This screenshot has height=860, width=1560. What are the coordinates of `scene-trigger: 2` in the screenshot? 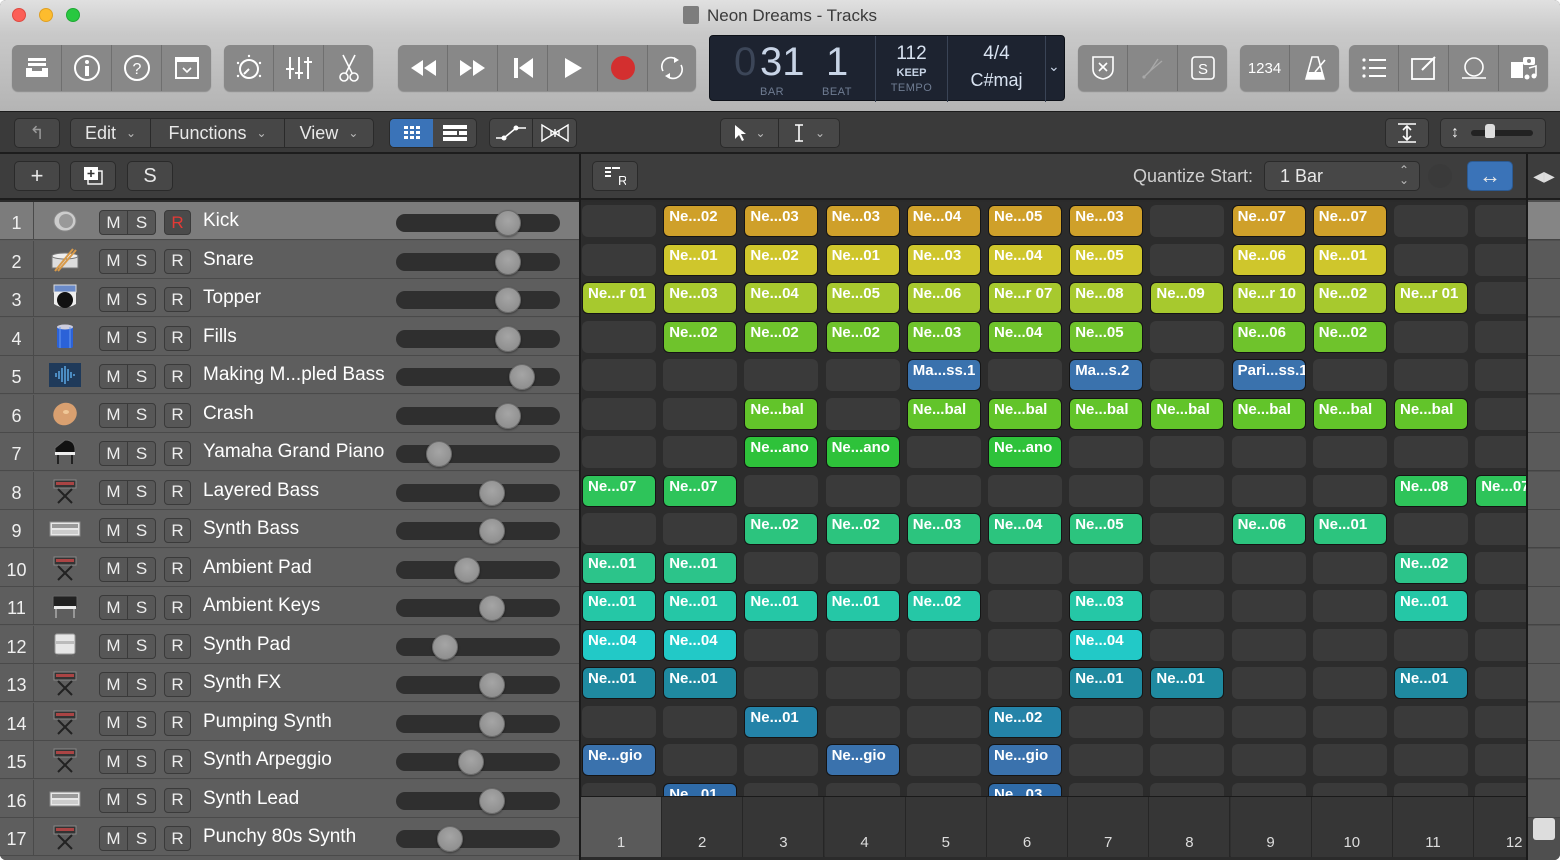 It's located at (703, 827).